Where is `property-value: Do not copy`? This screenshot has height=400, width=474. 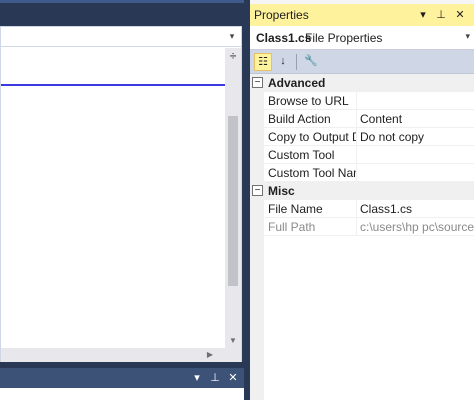 property-value: Do not copy is located at coordinates (417, 137).